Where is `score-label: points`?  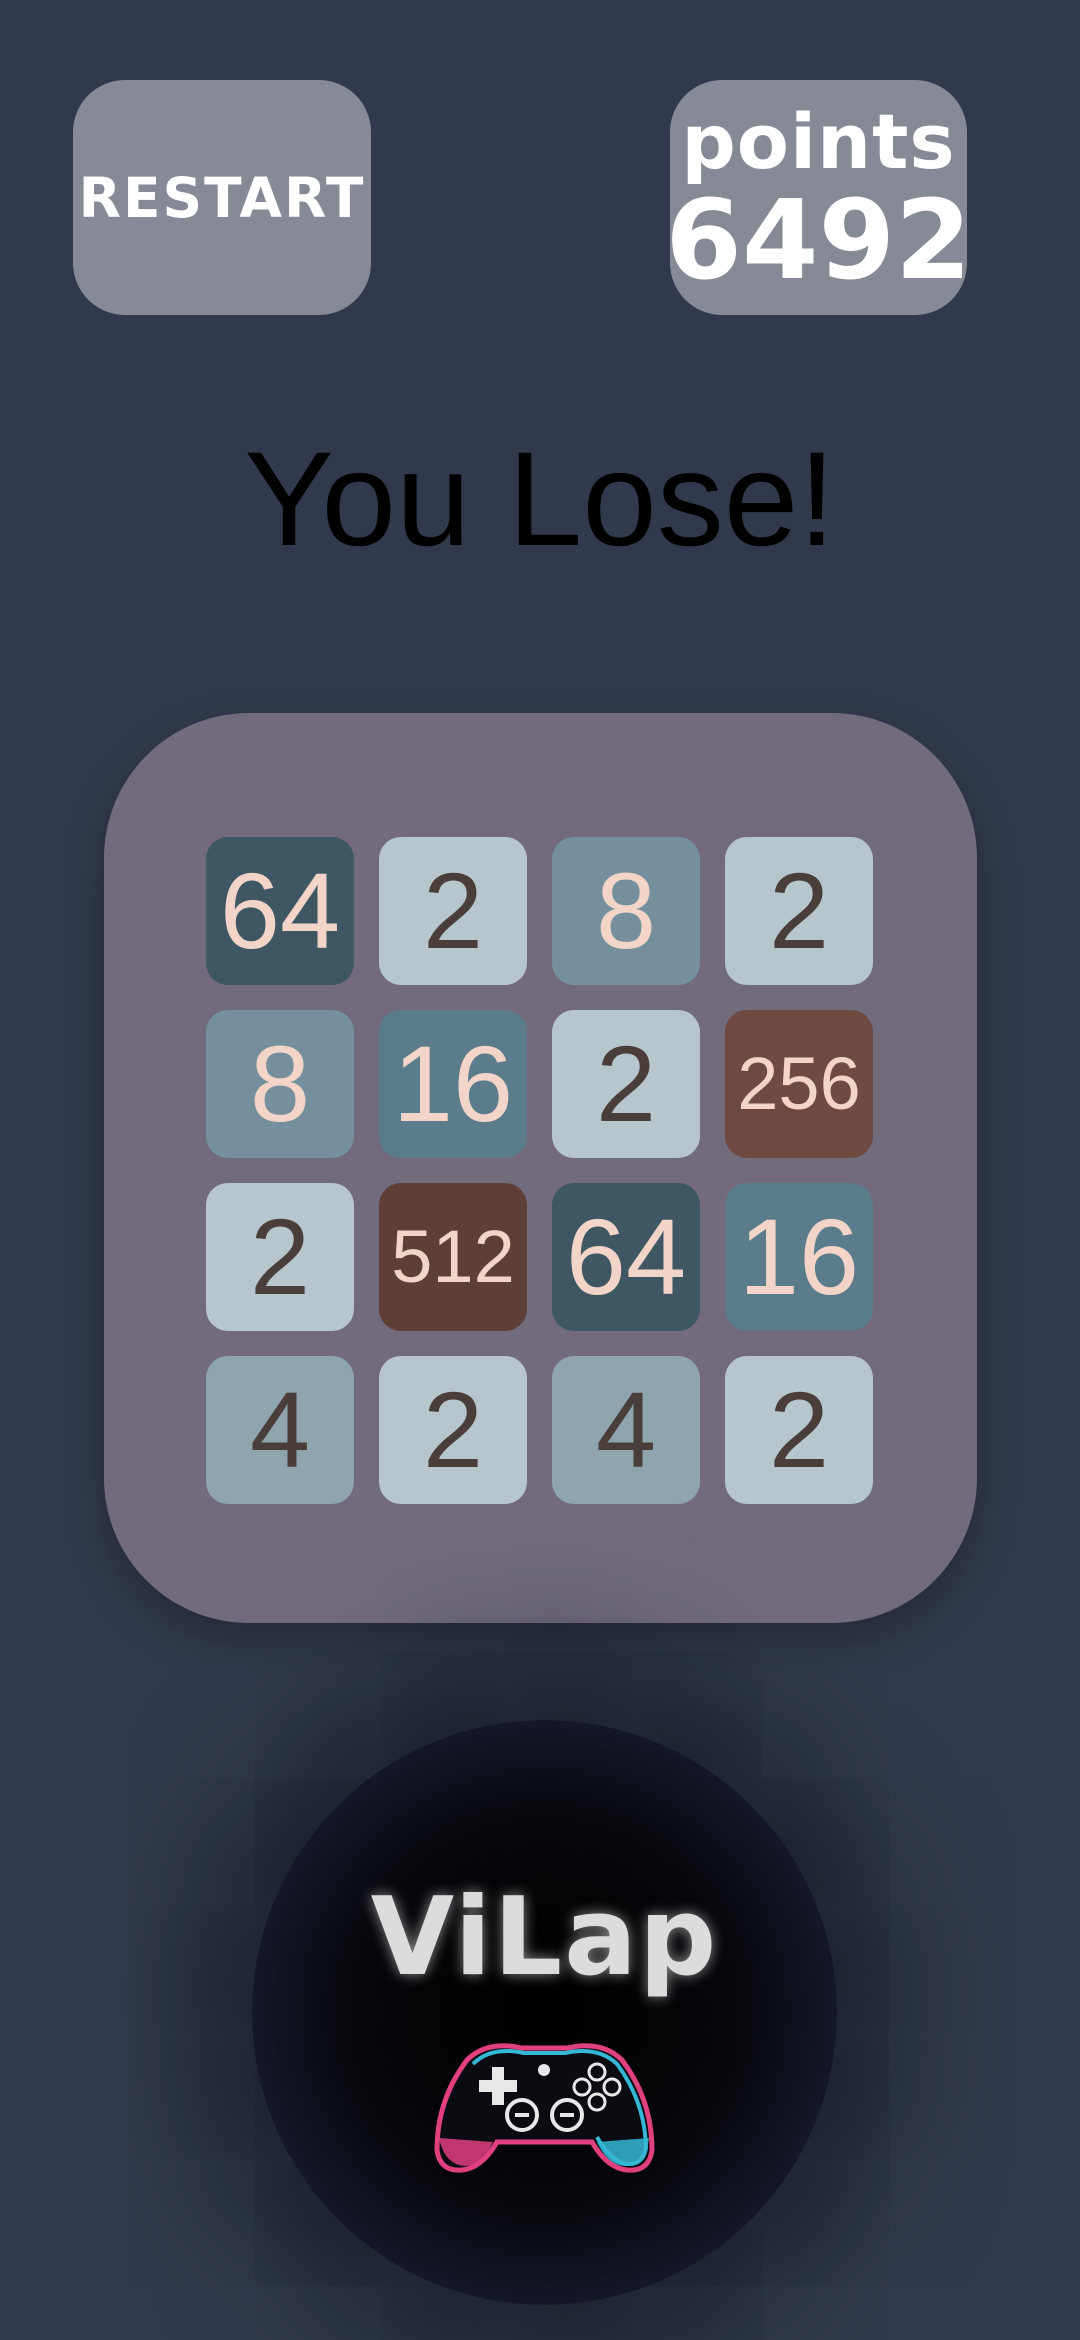 score-label: points is located at coordinates (818, 141).